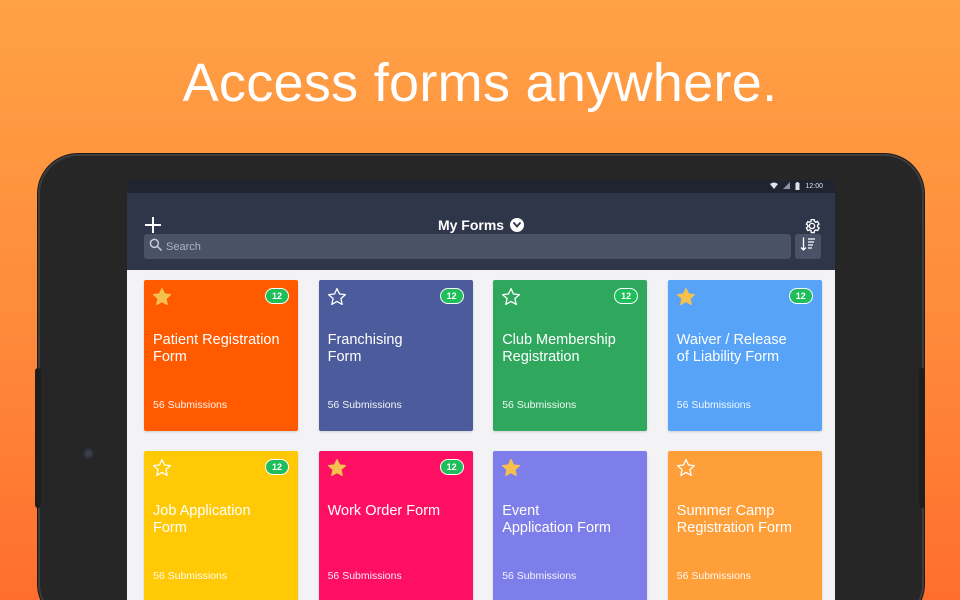 The width and height of the screenshot is (960, 600). I want to click on form-card: Event Application Form 56 Submissions, so click(570, 525).